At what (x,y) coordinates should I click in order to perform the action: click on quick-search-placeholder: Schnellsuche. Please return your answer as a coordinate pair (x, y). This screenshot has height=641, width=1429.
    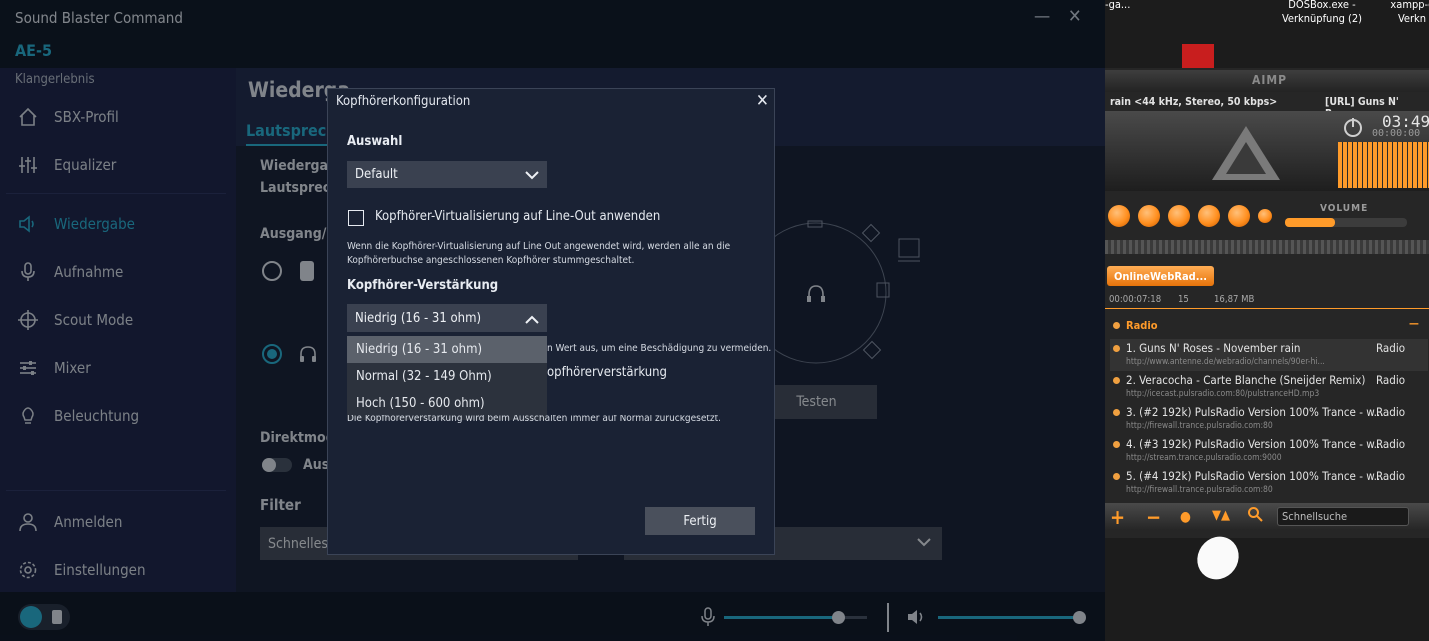
    Looking at the image, I should click on (1315, 516).